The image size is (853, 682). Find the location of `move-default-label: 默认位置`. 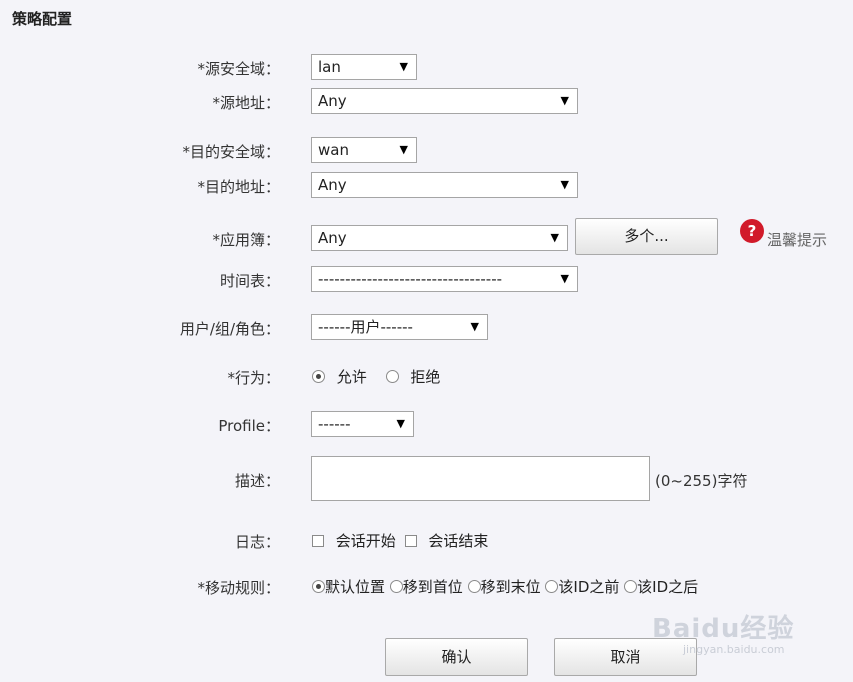

move-default-label: 默认位置 is located at coordinates (355, 587).